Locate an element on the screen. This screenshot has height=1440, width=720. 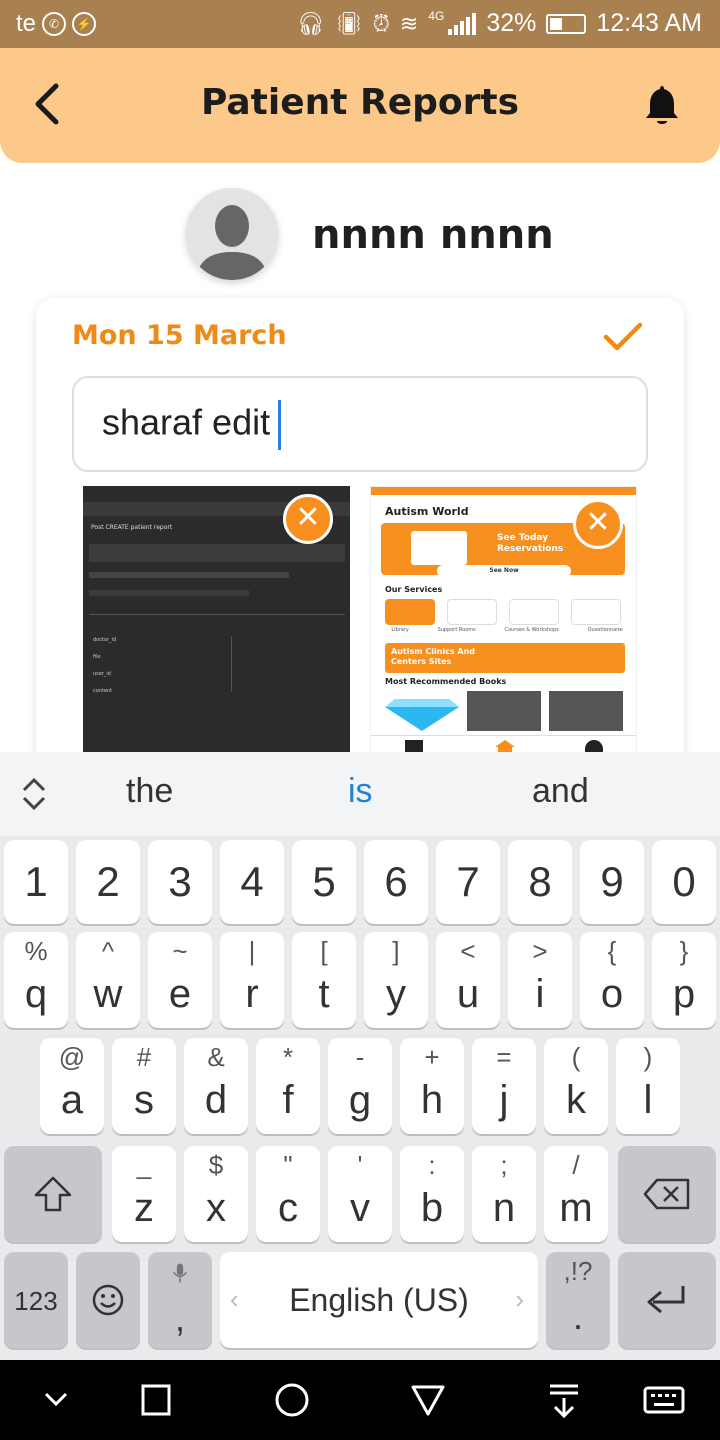
expand-toolbar-icon is located at coordinates (34, 794).